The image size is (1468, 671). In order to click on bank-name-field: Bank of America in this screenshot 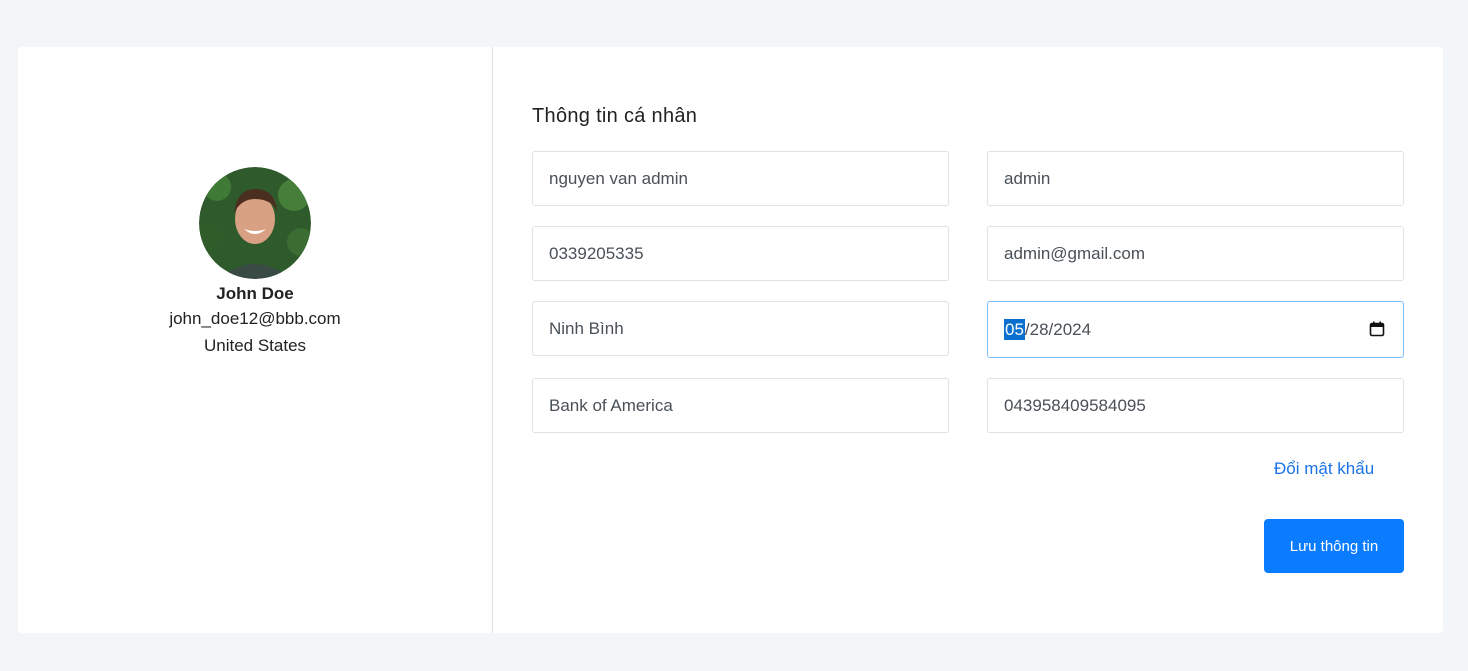, I will do `click(740, 405)`.